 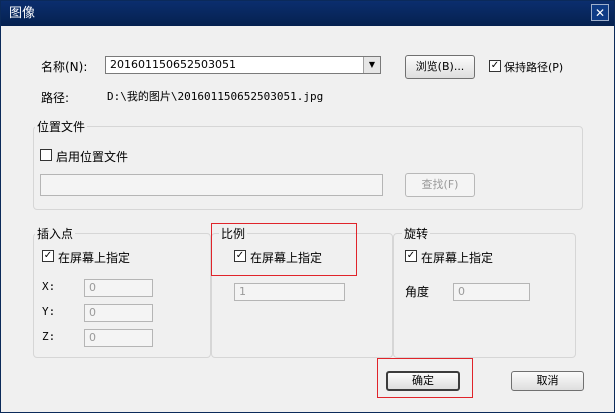 I want to click on keep-path-label: 保持路径(P), so click(x=534, y=67).